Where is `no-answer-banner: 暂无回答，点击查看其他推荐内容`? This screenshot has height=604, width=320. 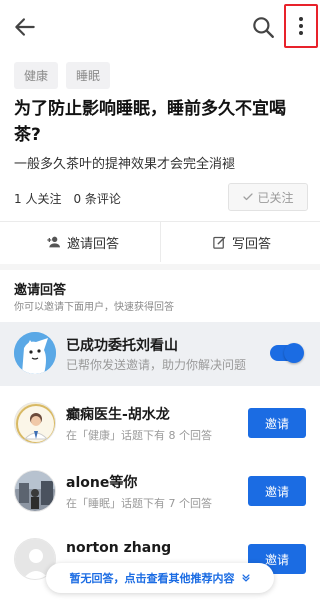 no-answer-banner: 暂无回答，点击查看其他推荐内容 is located at coordinates (160, 578).